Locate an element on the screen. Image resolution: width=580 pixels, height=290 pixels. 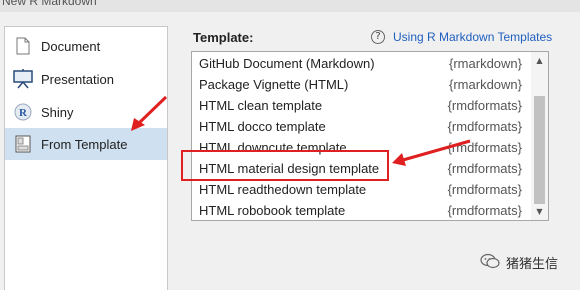
template-list-scrollbar: ▲ ▼ is located at coordinates (539, 136).